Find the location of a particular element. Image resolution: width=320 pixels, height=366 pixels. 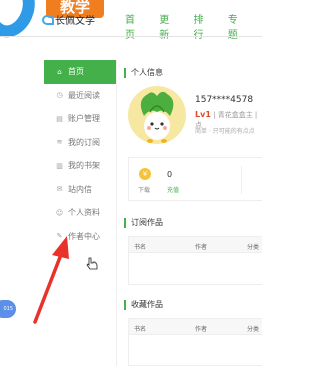

avatar is located at coordinates (157, 115).